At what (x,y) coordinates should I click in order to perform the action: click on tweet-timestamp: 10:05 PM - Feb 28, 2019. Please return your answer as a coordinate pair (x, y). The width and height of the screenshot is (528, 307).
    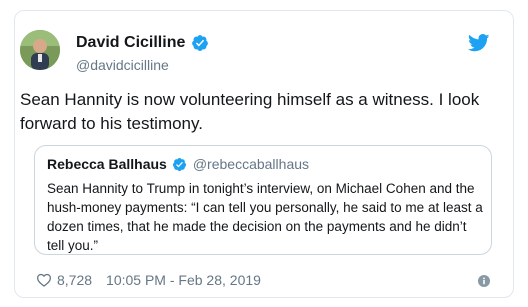
    Looking at the image, I should click on (183, 280).